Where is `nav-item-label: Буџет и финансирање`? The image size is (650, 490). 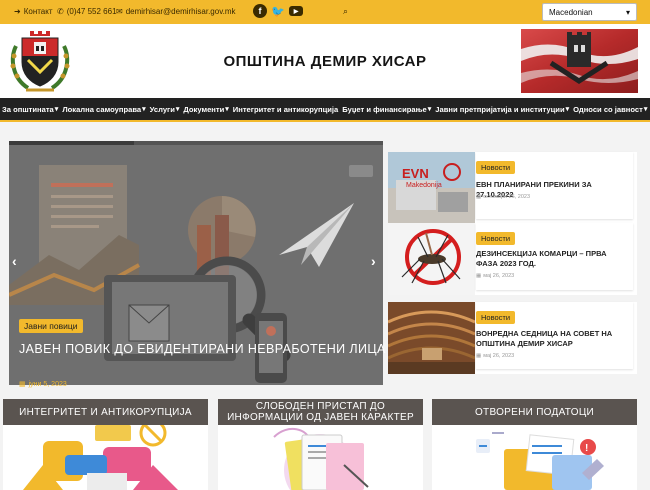
nav-item-label: Буџет и финансирање is located at coordinates (384, 109).